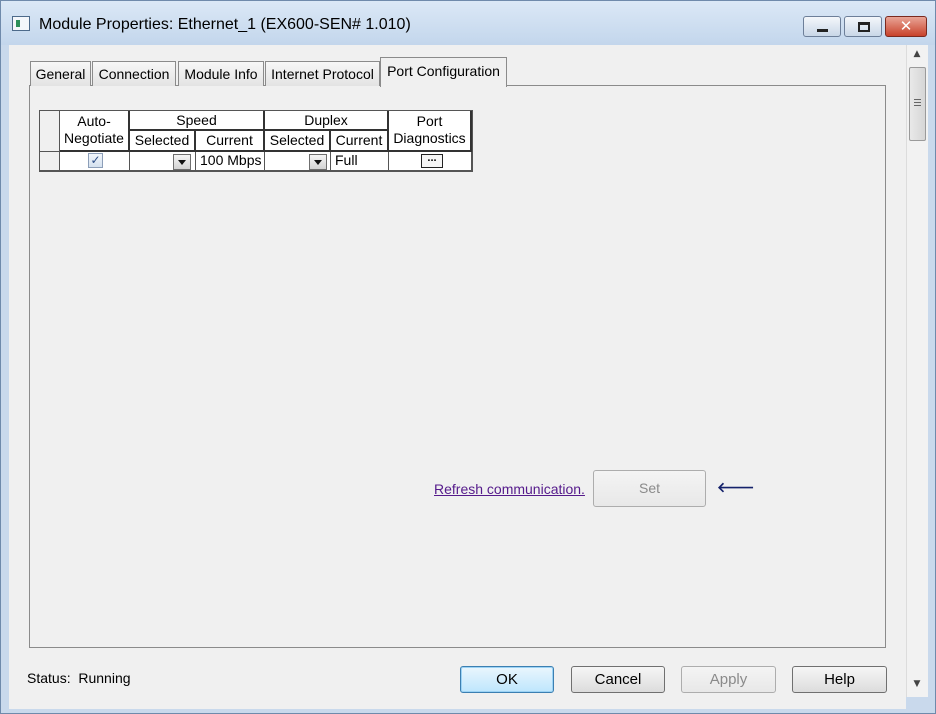 The height and width of the screenshot is (714, 936). I want to click on duplex-selected-header: Selected, so click(298, 141).